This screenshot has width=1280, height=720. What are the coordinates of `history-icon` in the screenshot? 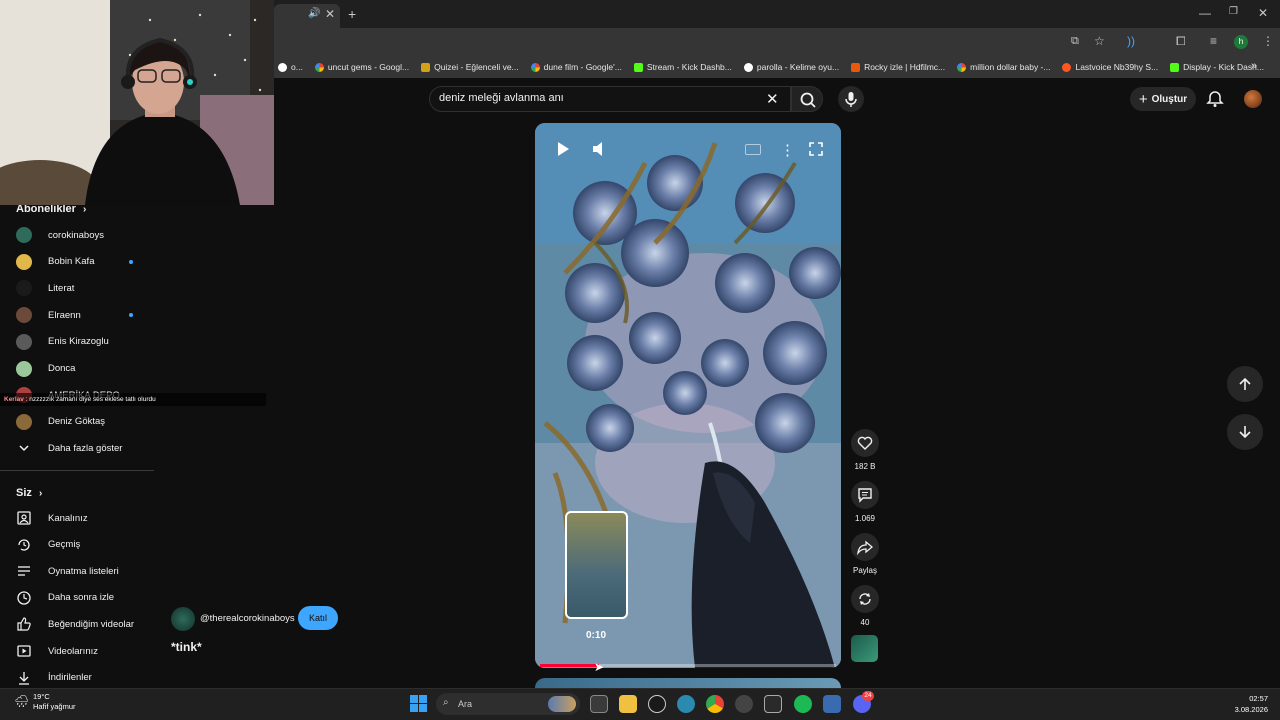 It's located at (24, 545).